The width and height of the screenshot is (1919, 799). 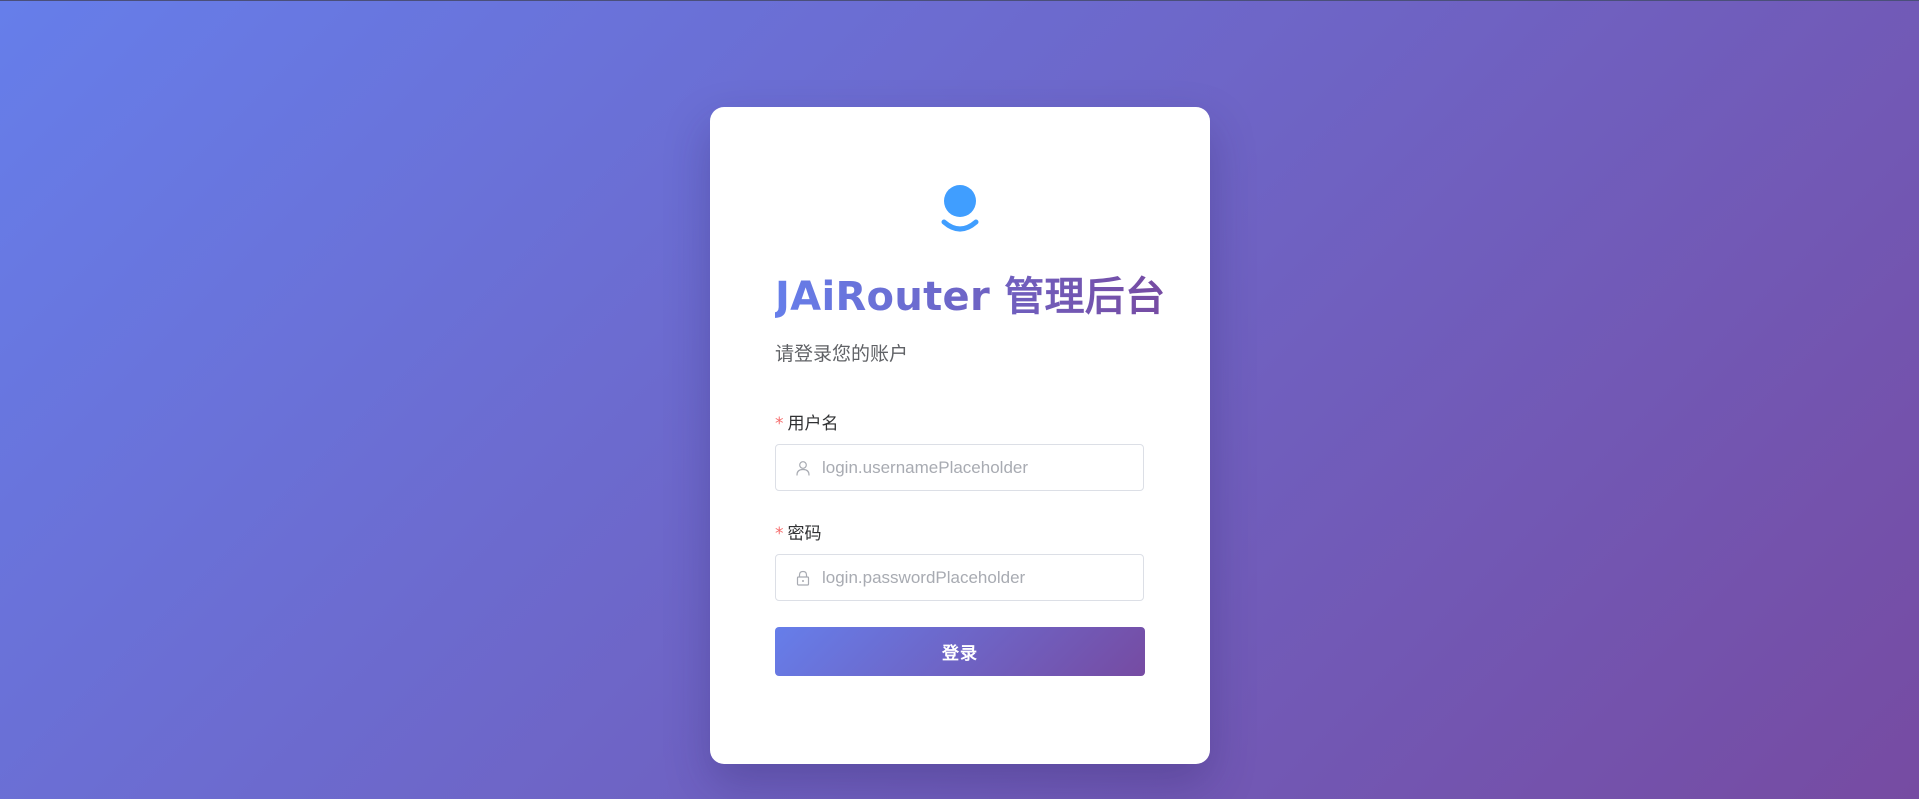 I want to click on username-field, so click(x=959, y=467).